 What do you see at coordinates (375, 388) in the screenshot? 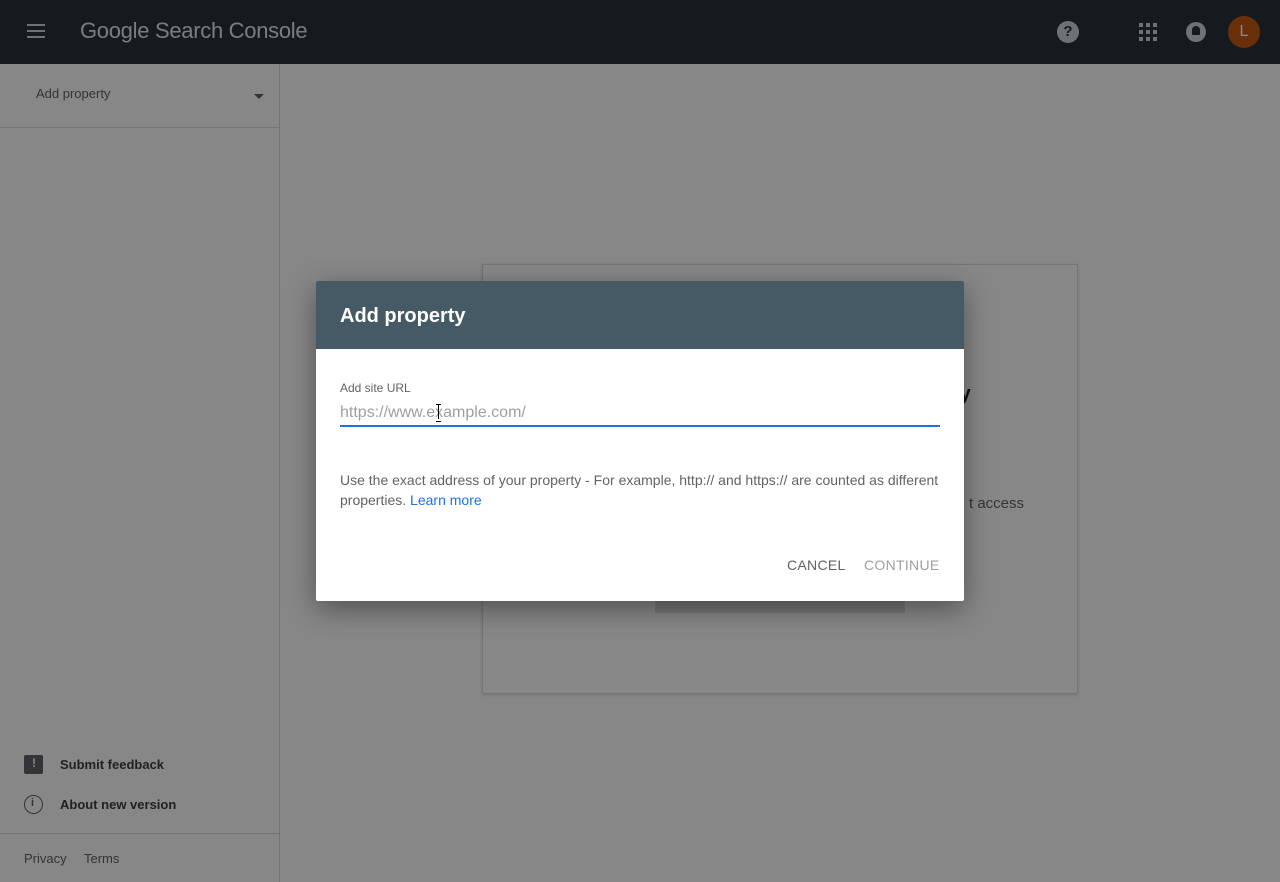
I see `site-url-label: Add site URL` at bounding box center [375, 388].